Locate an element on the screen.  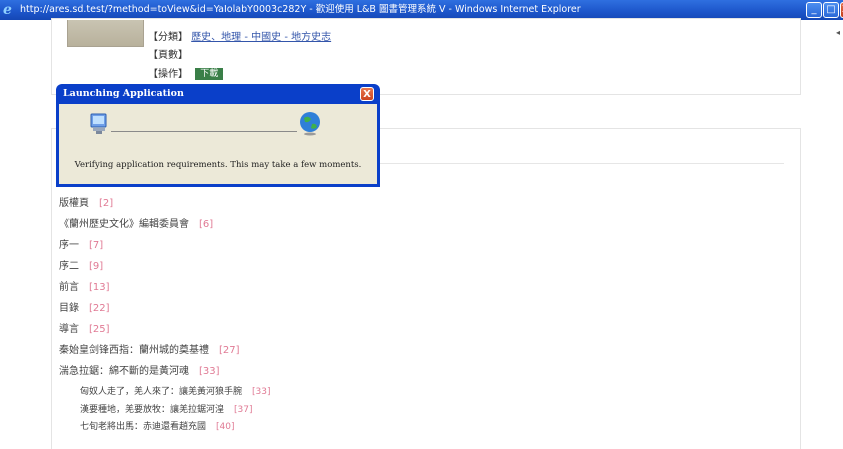
toc-subitem-title: 漢要種地，羌要放牧：讓羌拉鋸河湟 is located at coordinates (152, 410).